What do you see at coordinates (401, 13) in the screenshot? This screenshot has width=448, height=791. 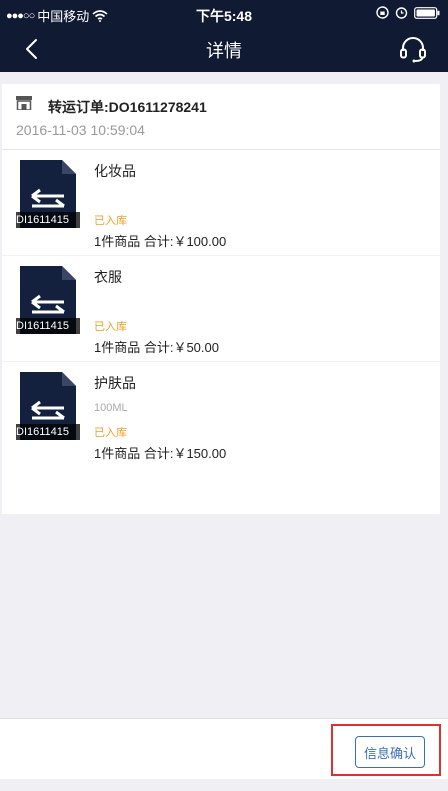 I see `alarm-icon` at bounding box center [401, 13].